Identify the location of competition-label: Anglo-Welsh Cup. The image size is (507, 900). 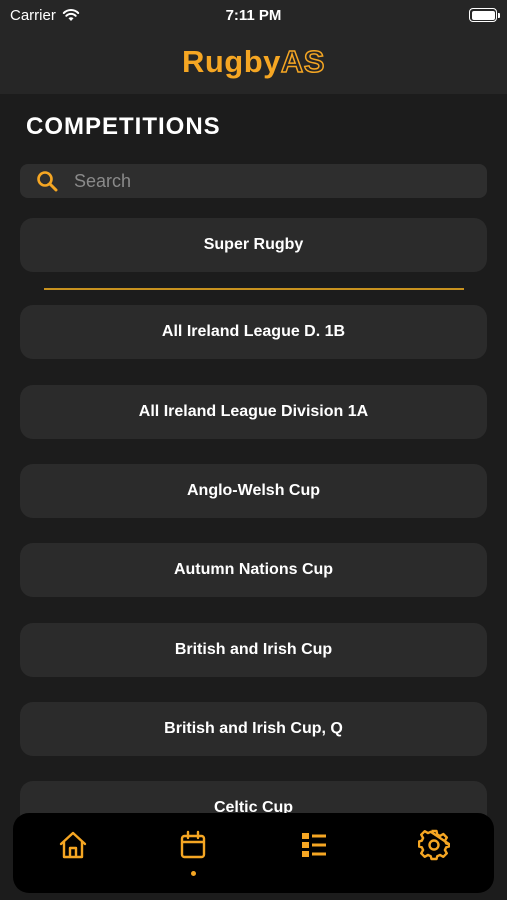
(253, 490).